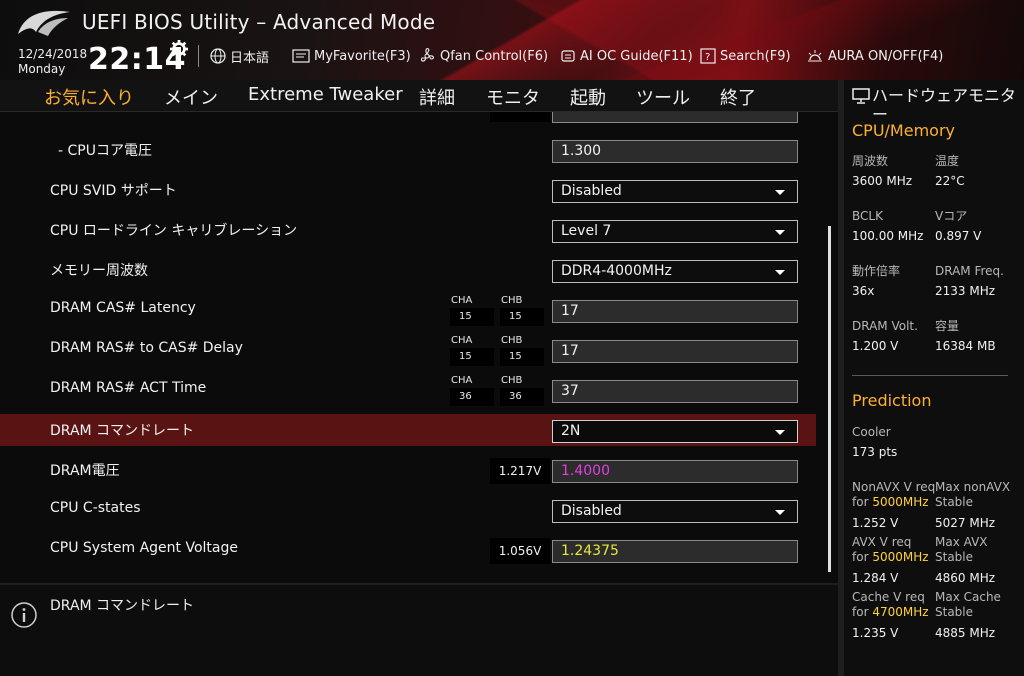  What do you see at coordinates (174, 231) in the screenshot?
I see `setting-label: CPU ロードライン キャリブレーション` at bounding box center [174, 231].